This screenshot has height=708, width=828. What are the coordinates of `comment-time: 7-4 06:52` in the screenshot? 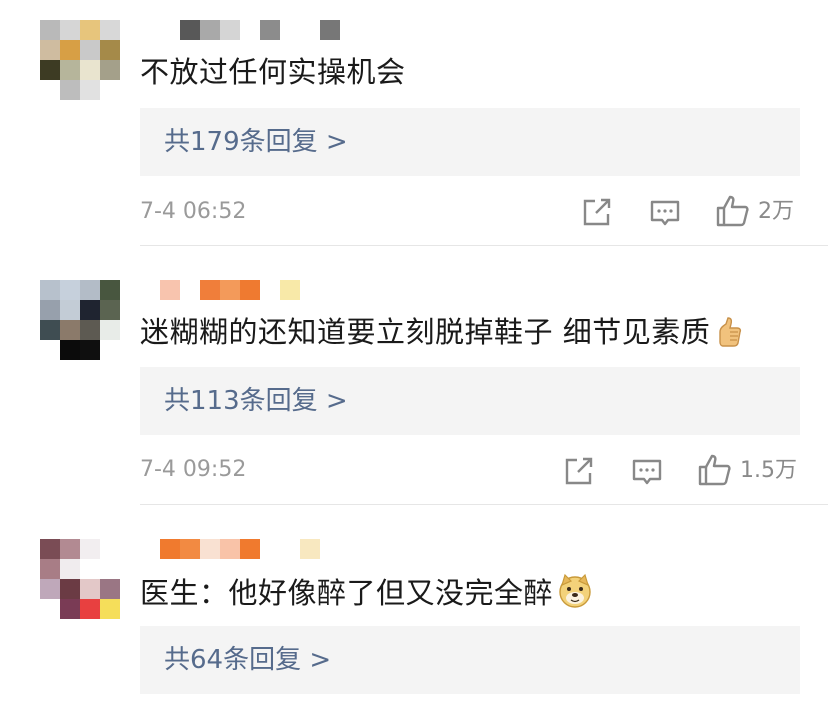 It's located at (193, 211).